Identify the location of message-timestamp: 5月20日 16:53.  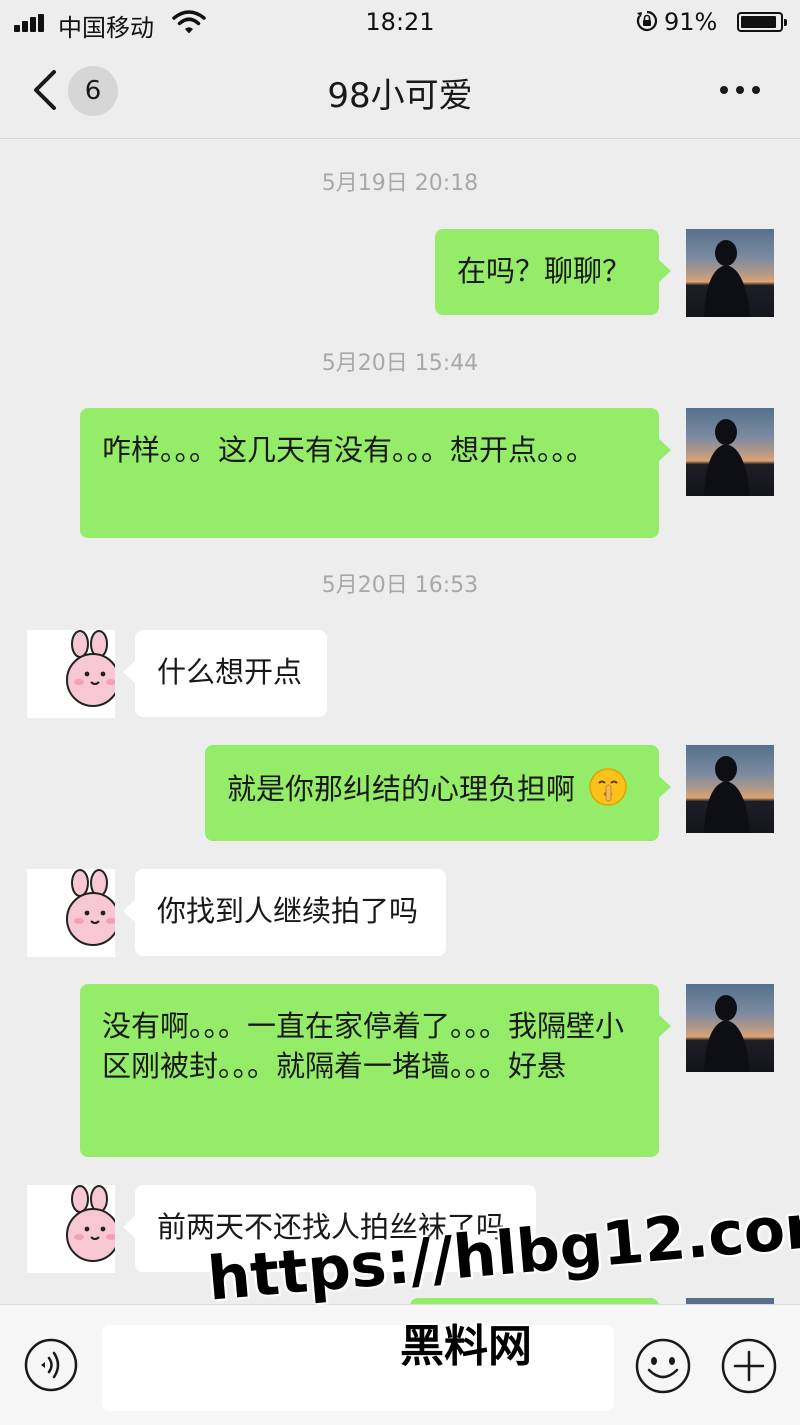
(400, 585).